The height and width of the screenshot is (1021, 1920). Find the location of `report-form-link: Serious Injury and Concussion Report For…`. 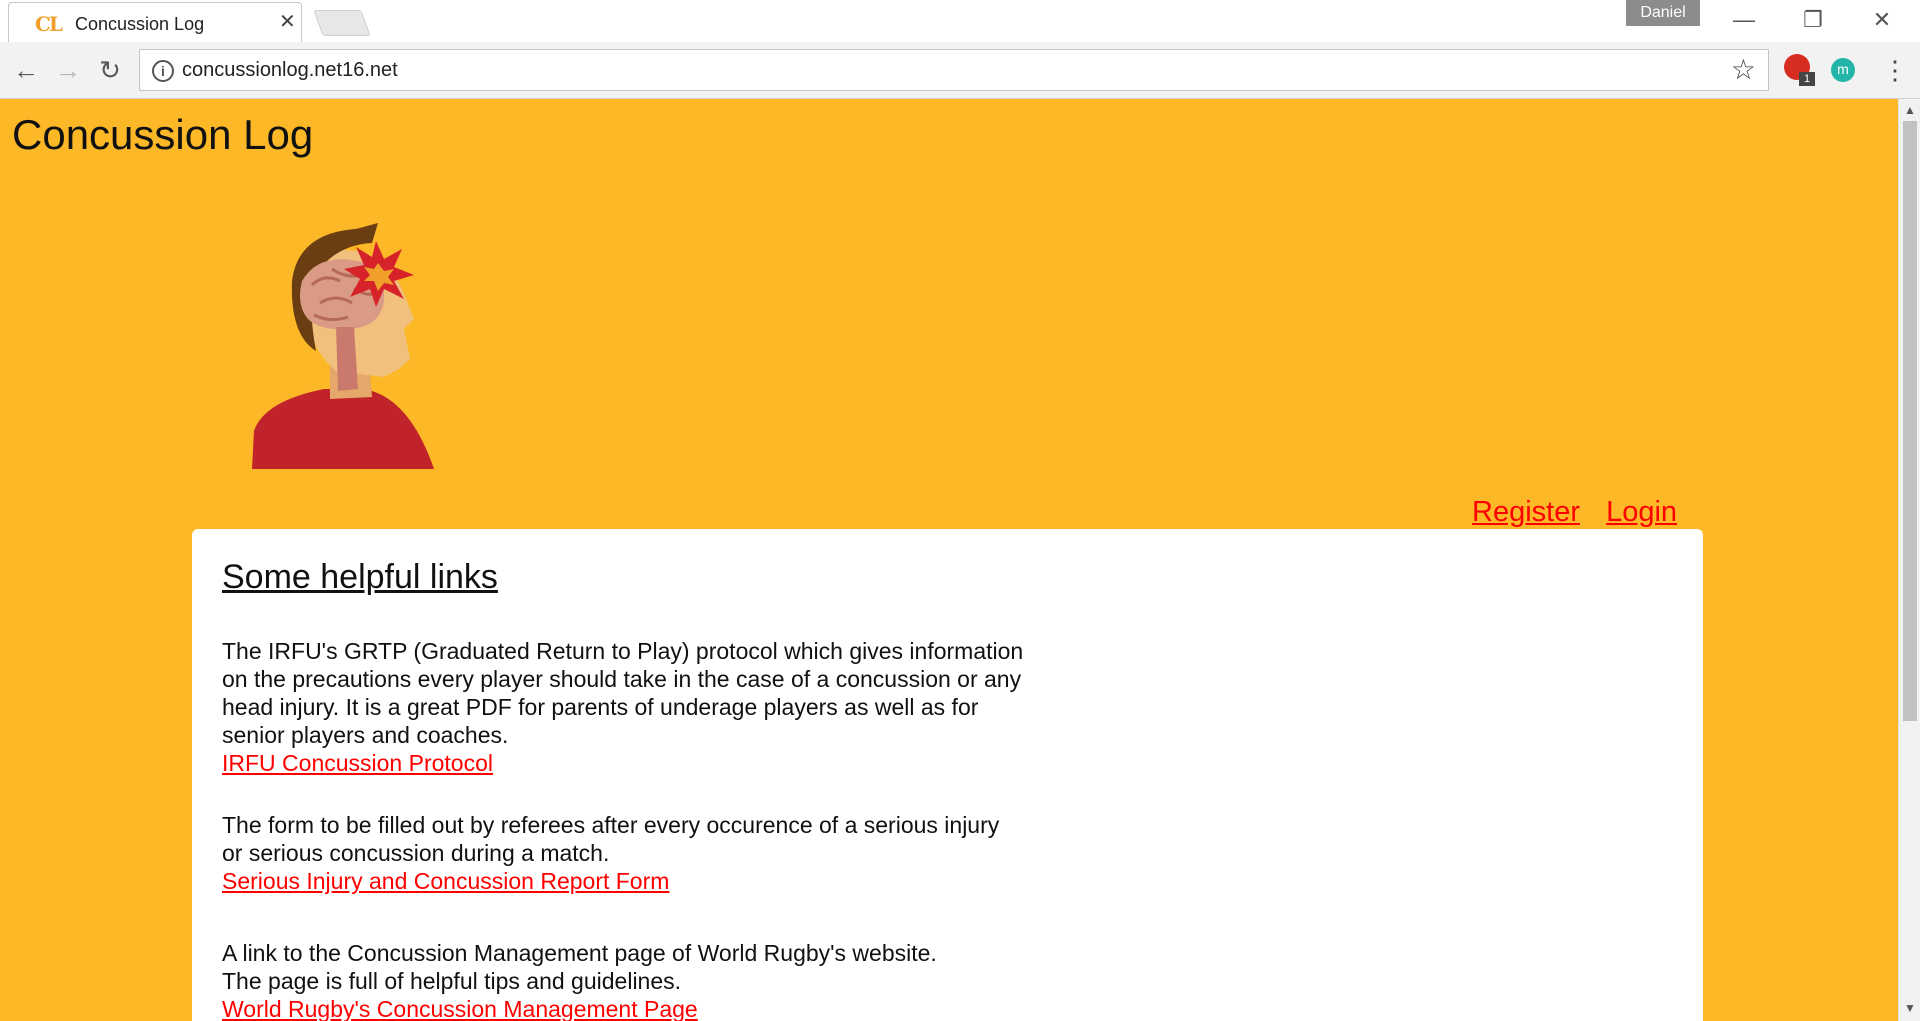

report-form-link: Serious Injury and Concussion Report For… is located at coordinates (652, 881).